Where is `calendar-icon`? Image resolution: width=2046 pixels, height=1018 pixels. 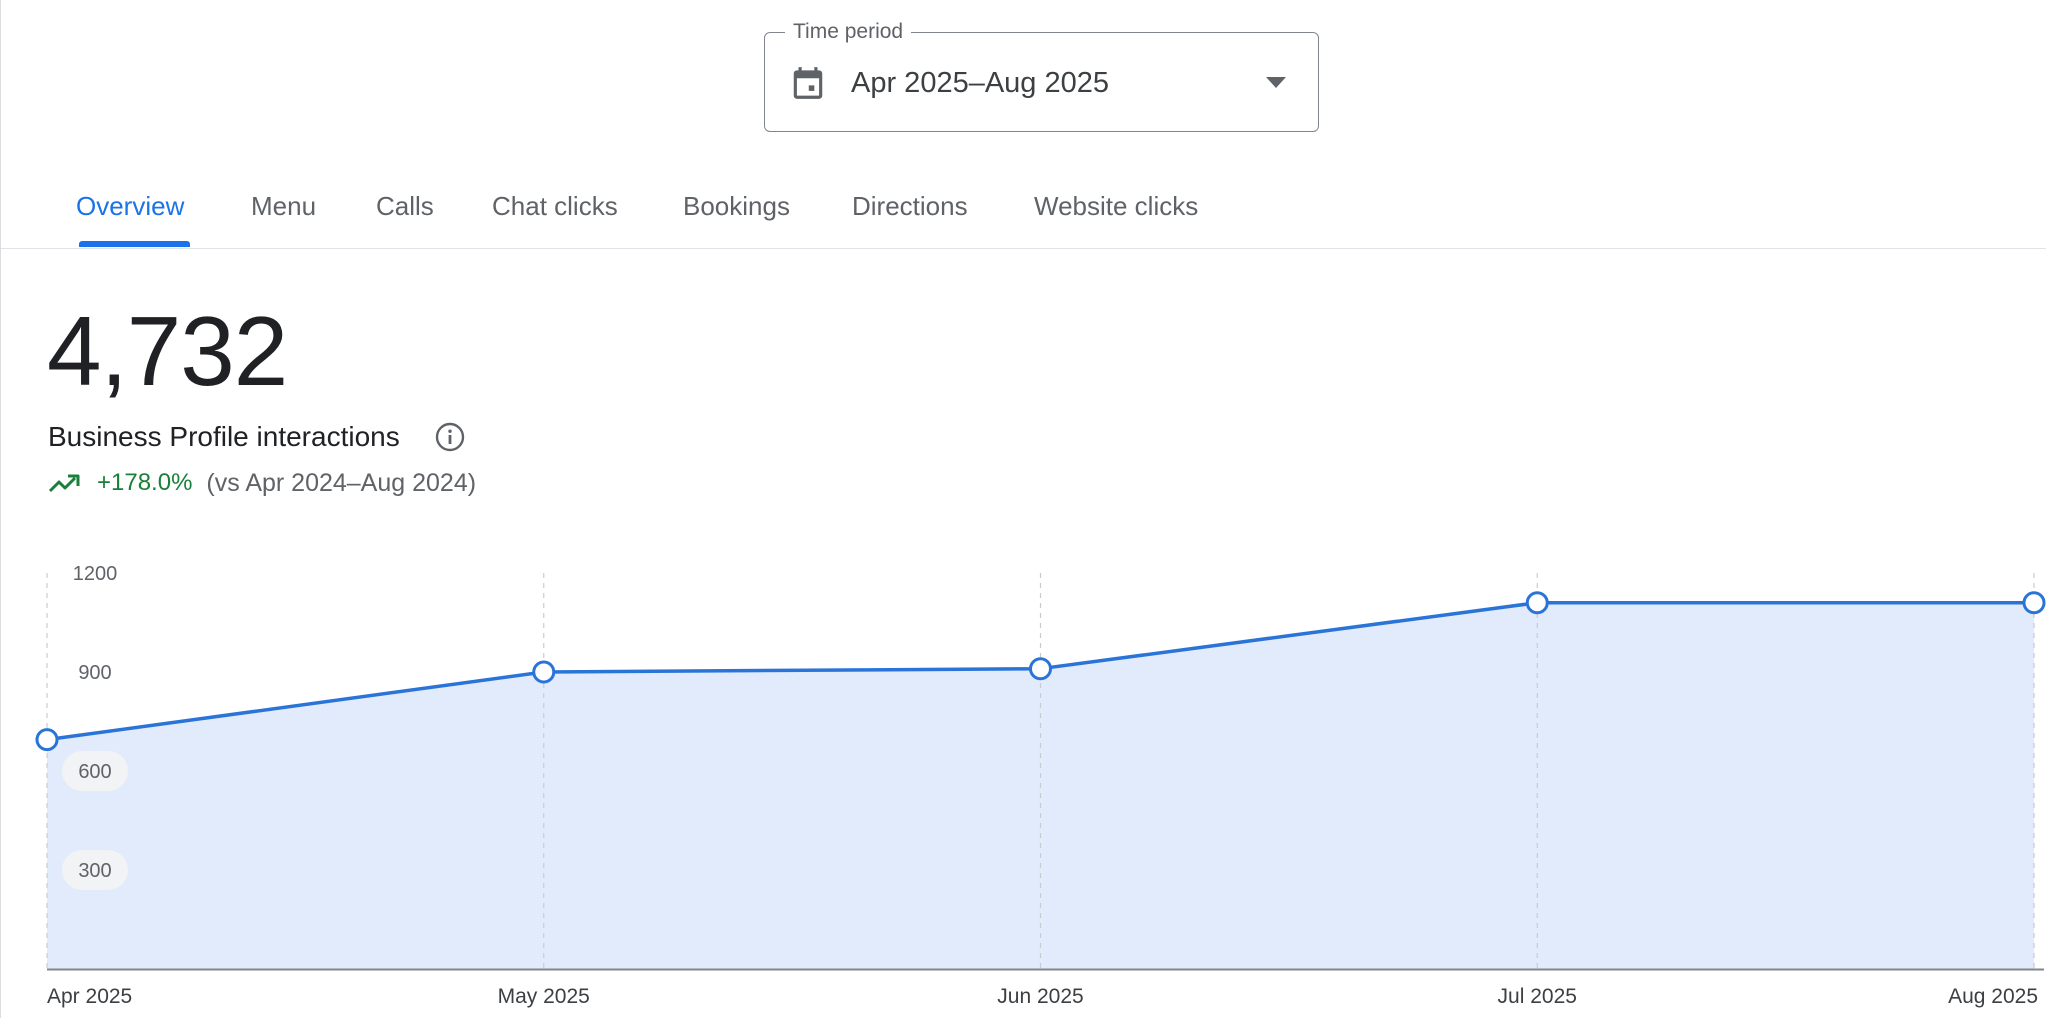
calendar-icon is located at coordinates (808, 83).